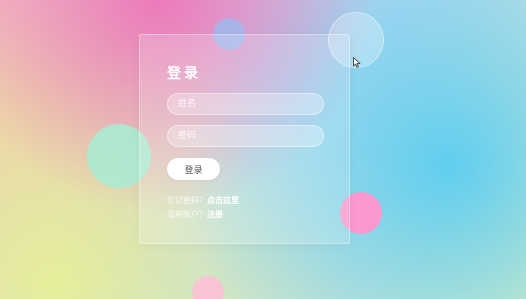 The height and width of the screenshot is (299, 526). Describe the element at coordinates (208, 287) in the screenshot. I see `decorative-bubble-light-pink` at that location.